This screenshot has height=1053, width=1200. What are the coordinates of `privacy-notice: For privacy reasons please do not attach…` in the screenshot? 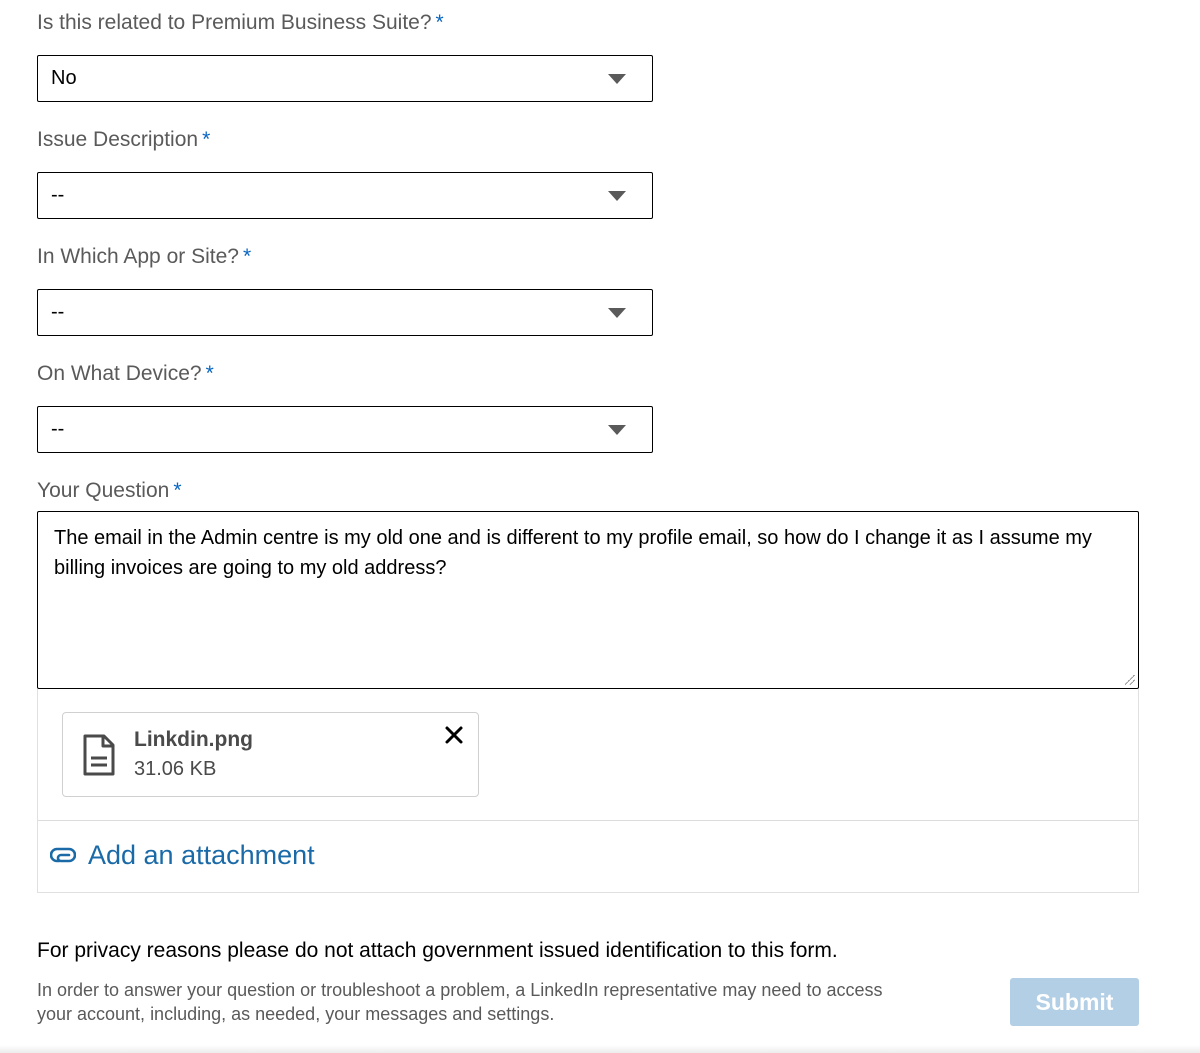 It's located at (437, 950).